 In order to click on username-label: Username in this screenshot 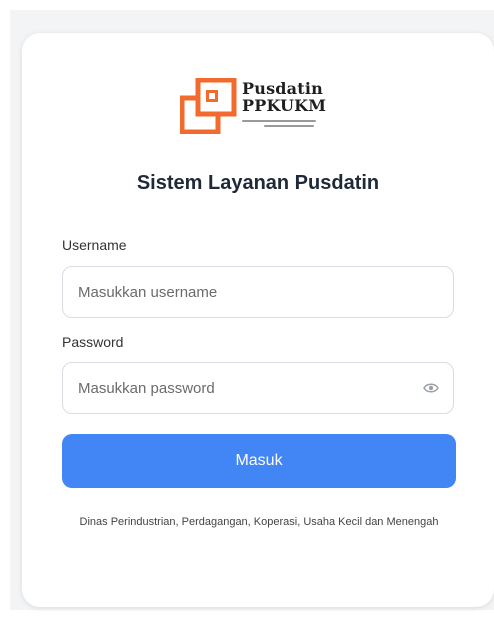, I will do `click(94, 245)`.